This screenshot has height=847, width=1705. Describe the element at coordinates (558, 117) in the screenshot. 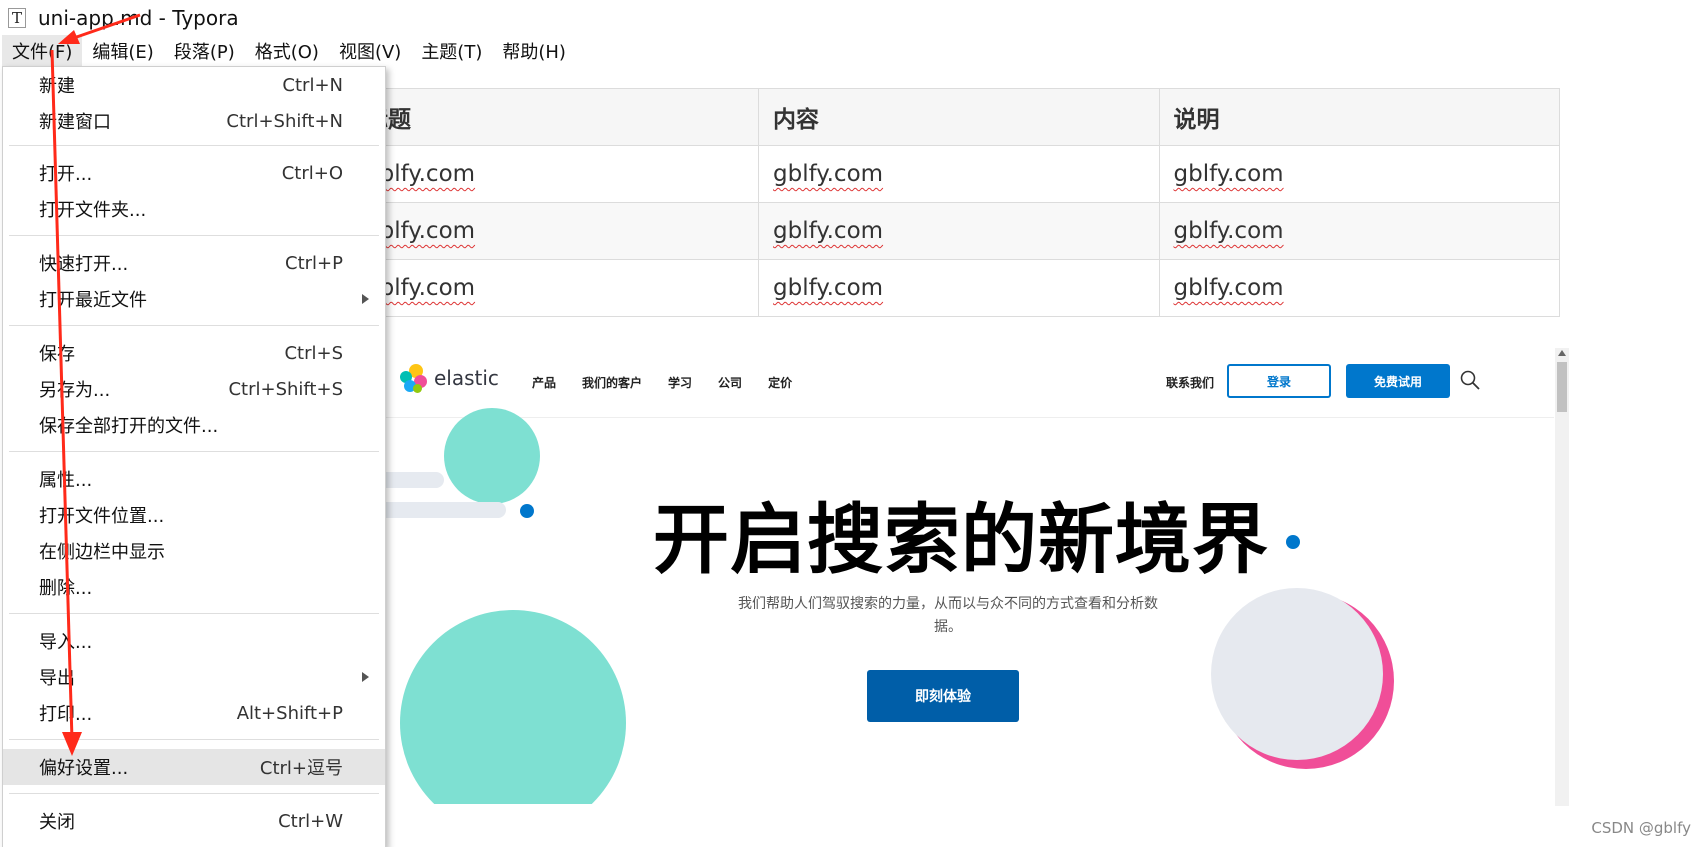

I see `table-header-cell: 标题` at that location.